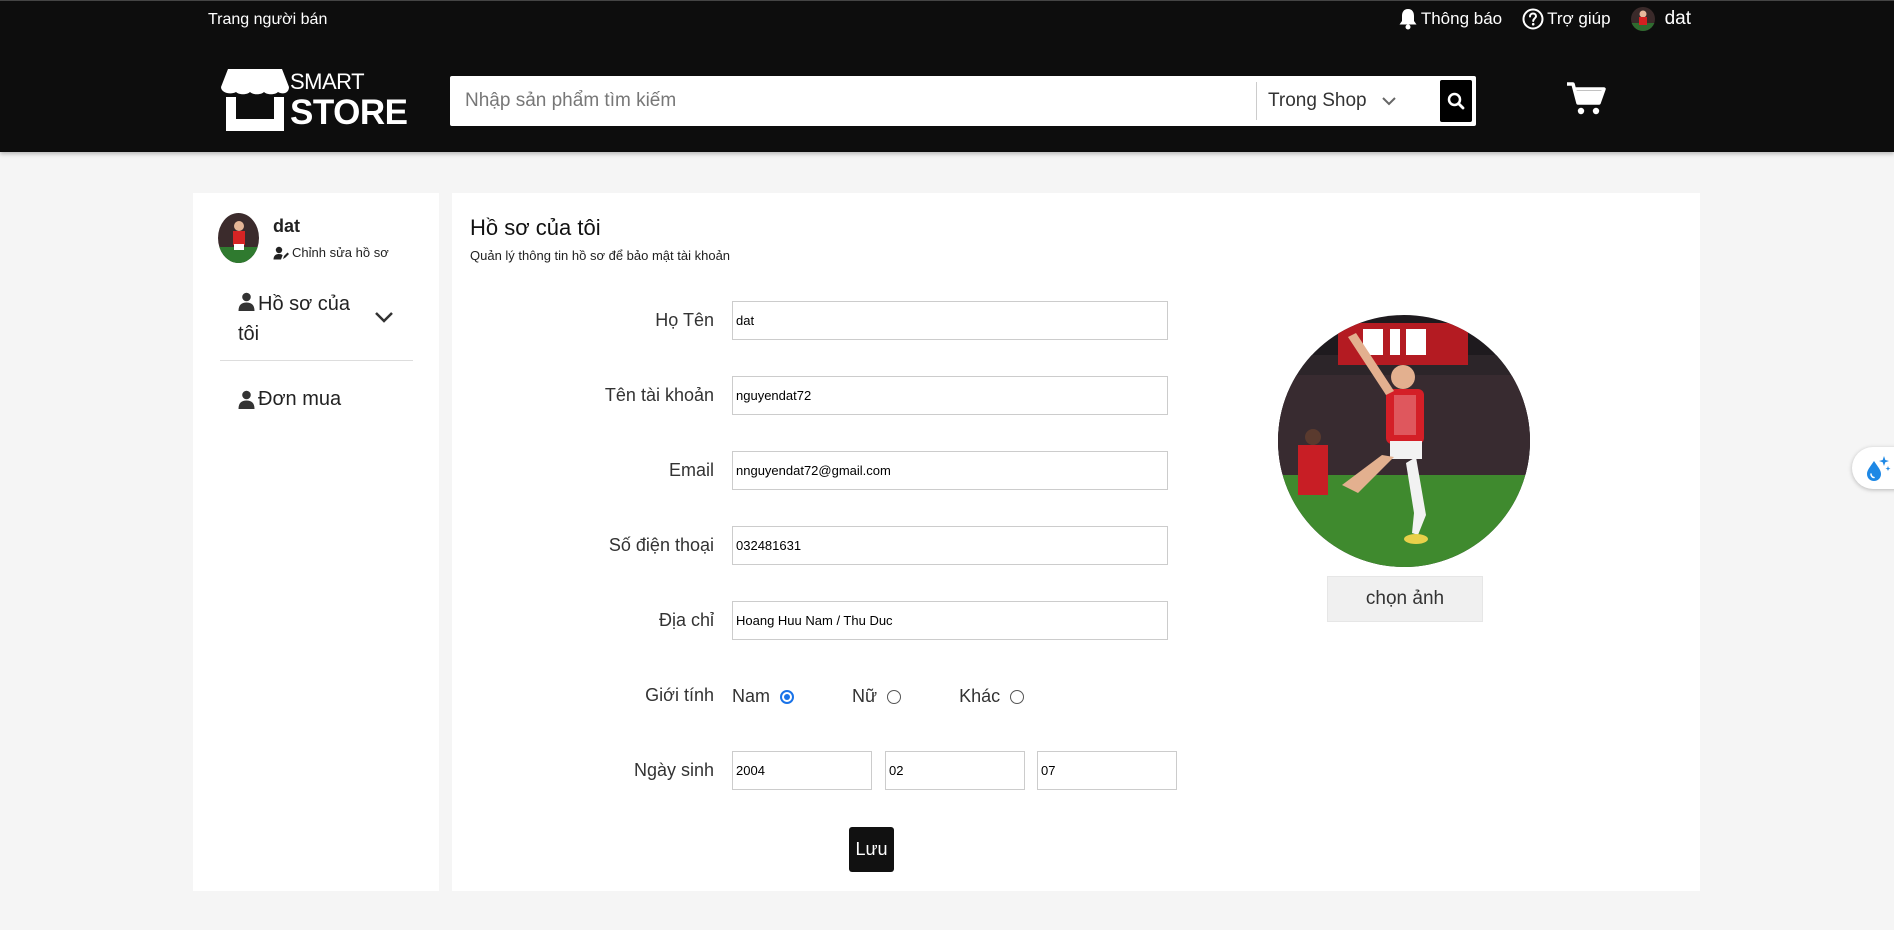 This screenshot has height=930, width=1894. I want to click on water-drop-sparkle-icon, so click(1879, 468).